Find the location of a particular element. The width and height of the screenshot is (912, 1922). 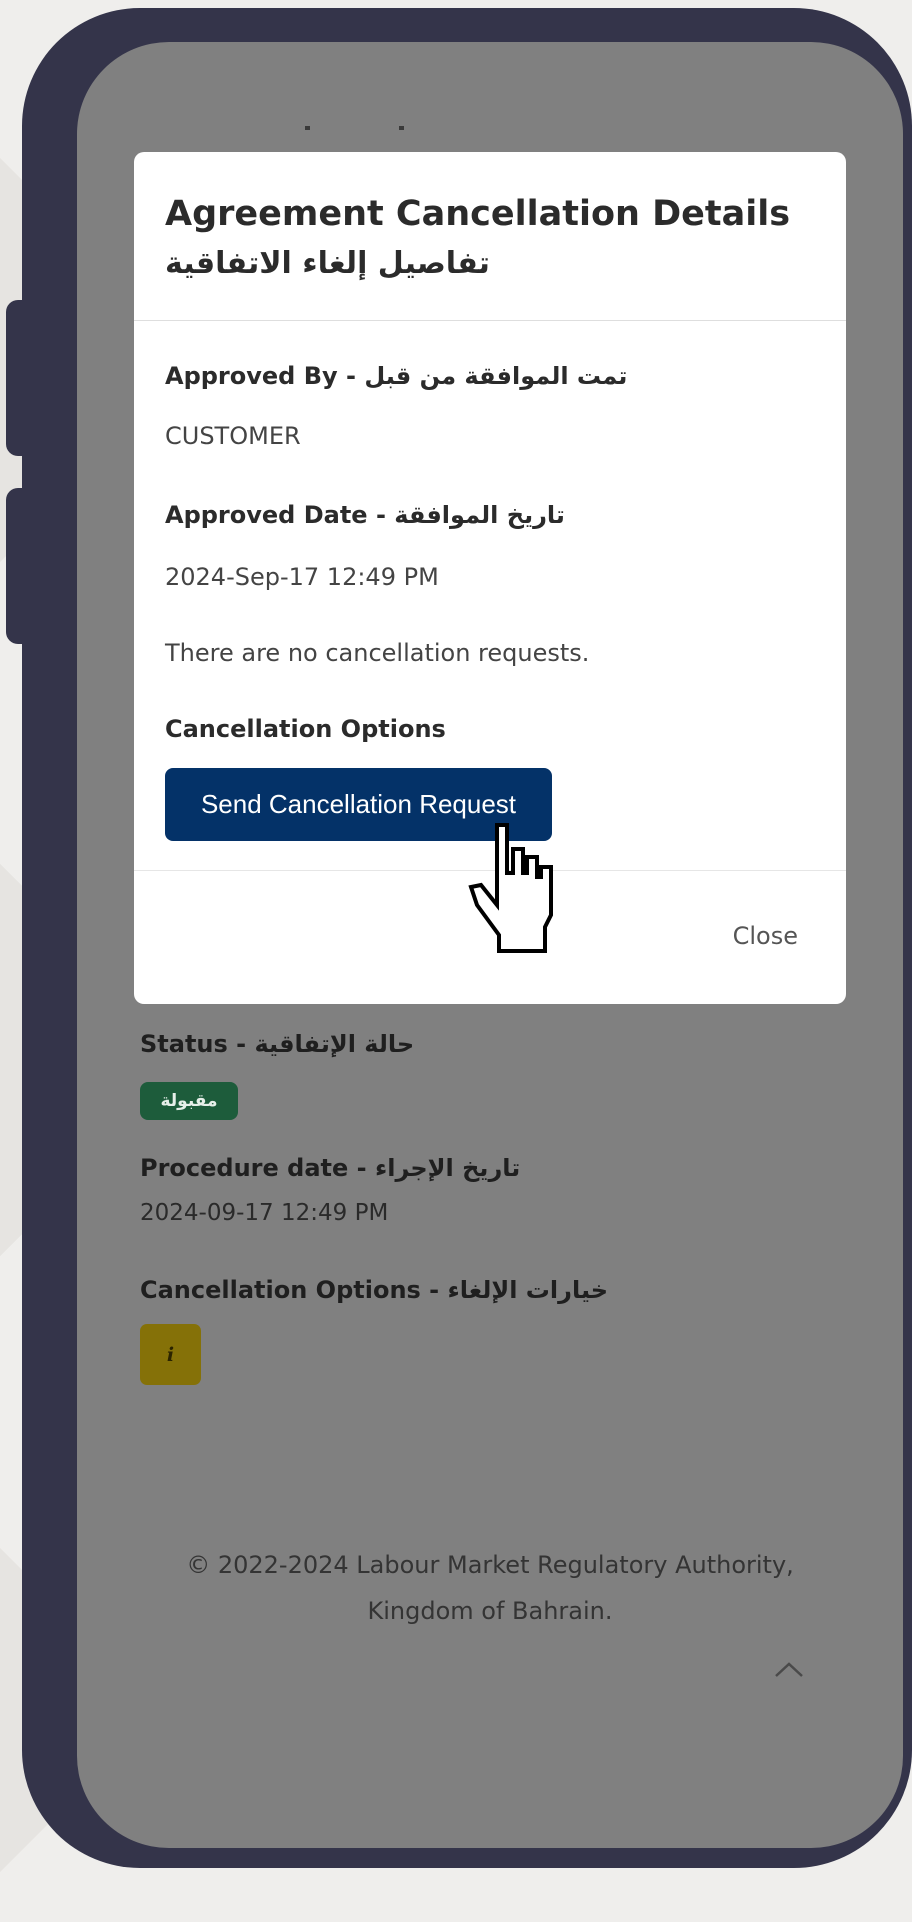

modal-title-arabic: تفاصيل إلغاء الاتفاقية is located at coordinates (327, 263).